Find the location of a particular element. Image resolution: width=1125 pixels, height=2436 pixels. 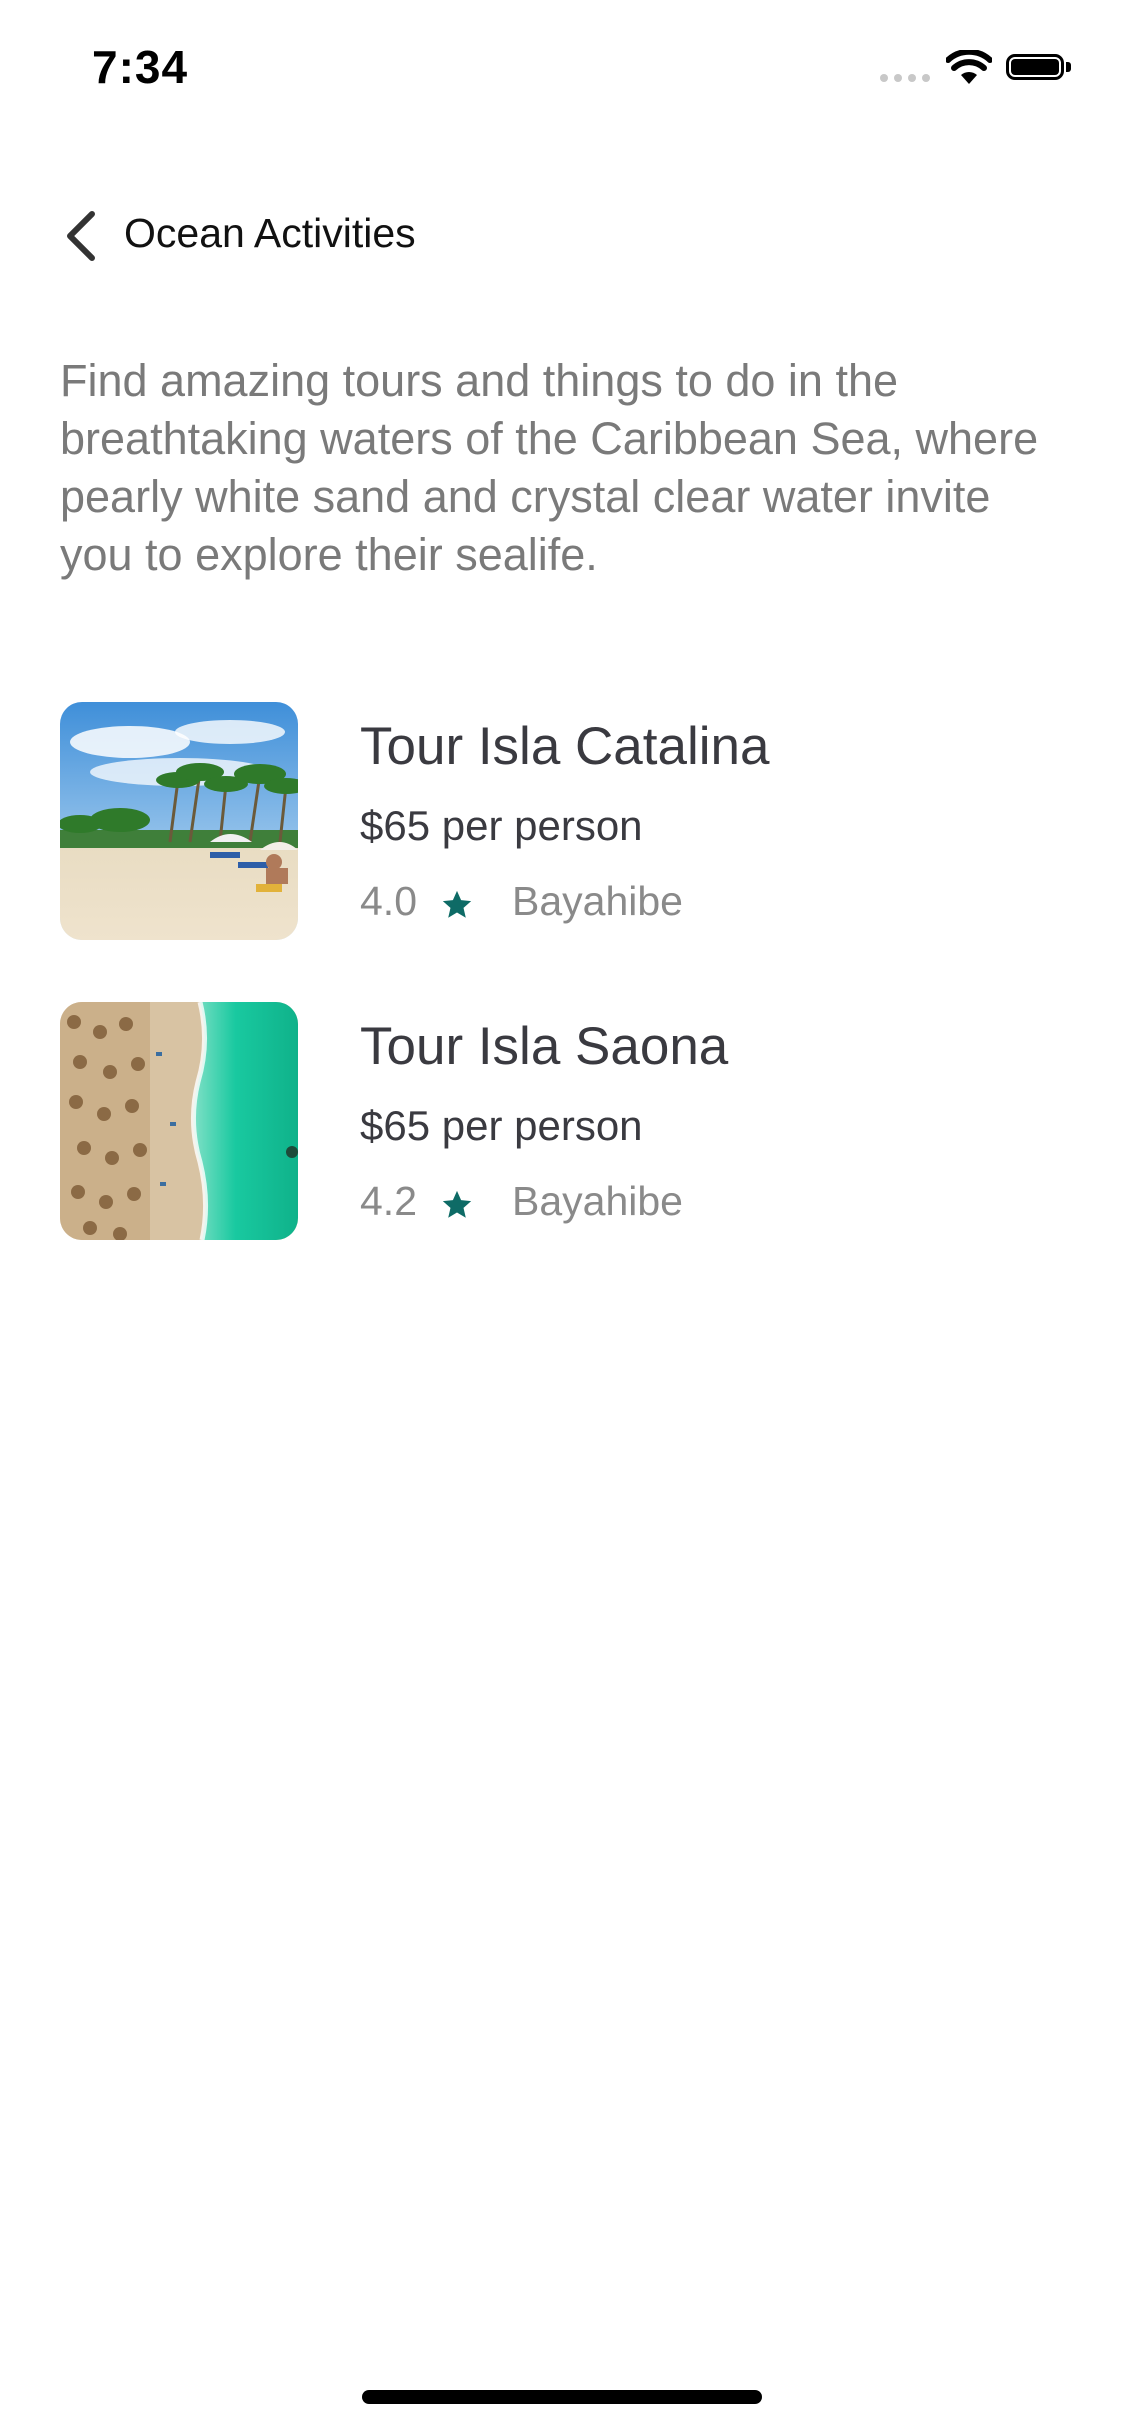

status-bar: 7:34 is located at coordinates (562, 66).